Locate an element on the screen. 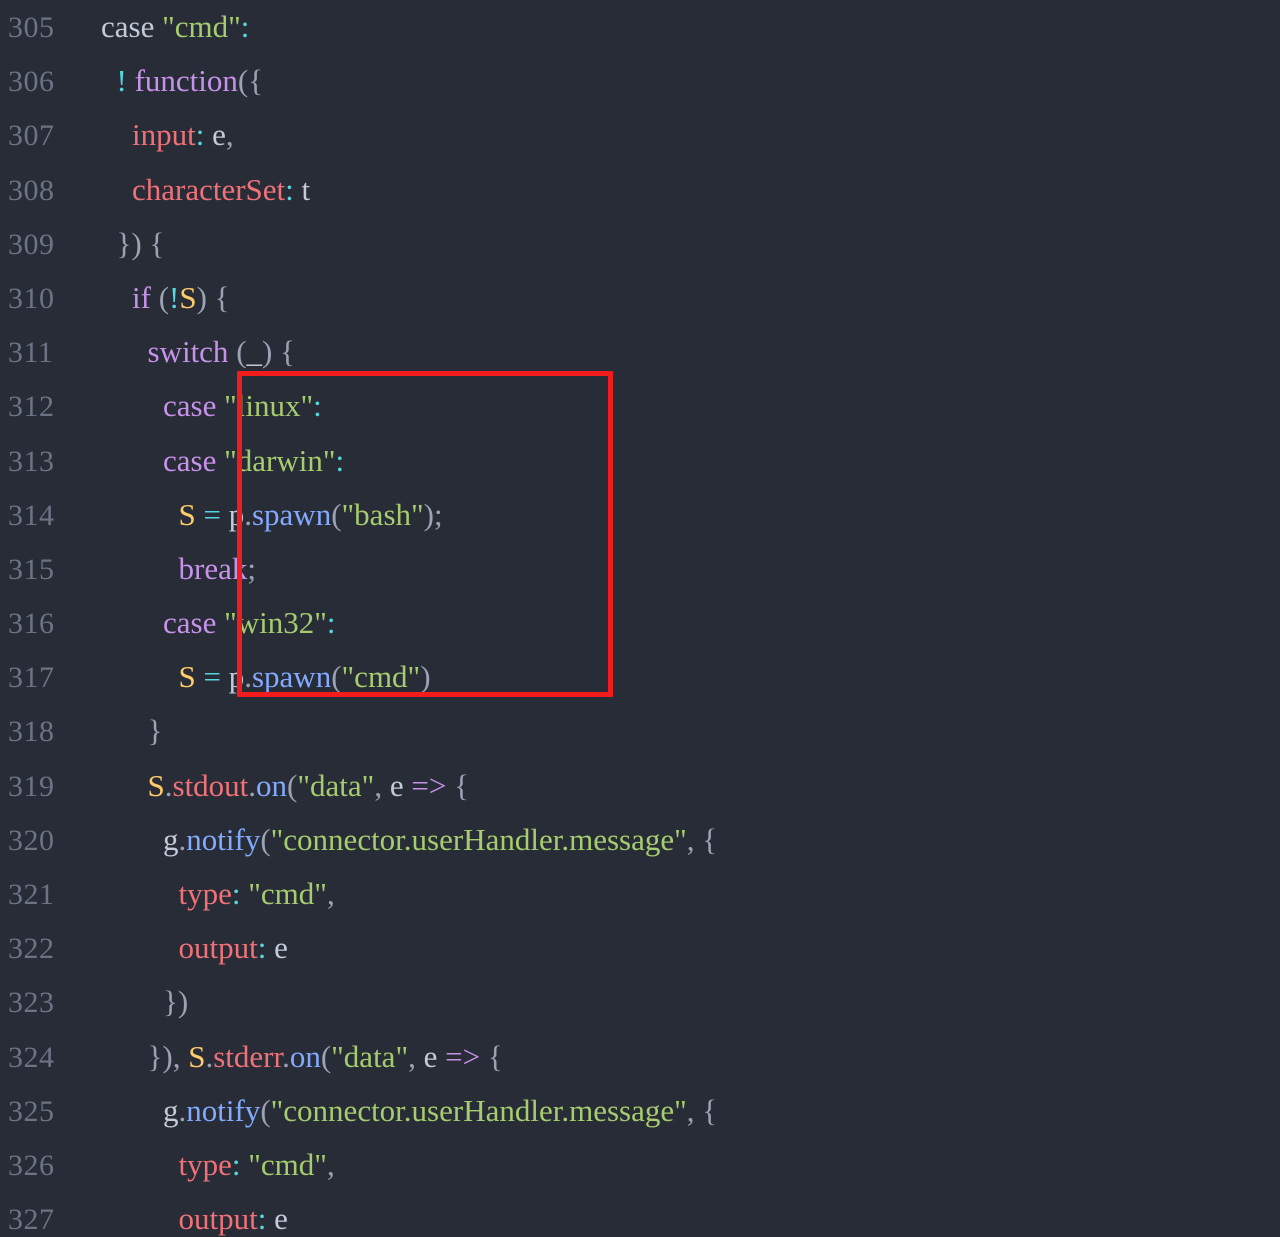 This screenshot has width=1280, height=1237. code-line: 312 case "linux": is located at coordinates (640, 406).